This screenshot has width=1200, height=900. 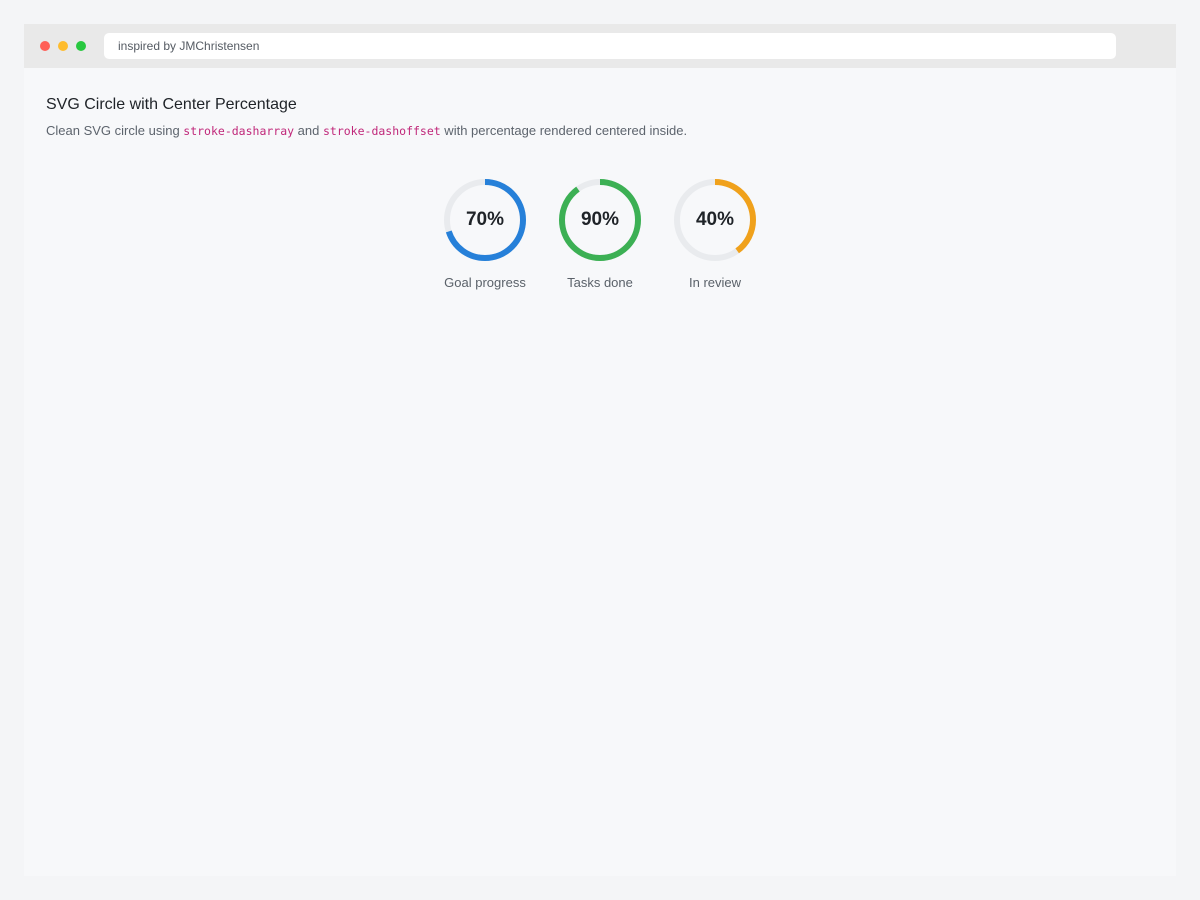 What do you see at coordinates (45, 46) in the screenshot?
I see `close-dot` at bounding box center [45, 46].